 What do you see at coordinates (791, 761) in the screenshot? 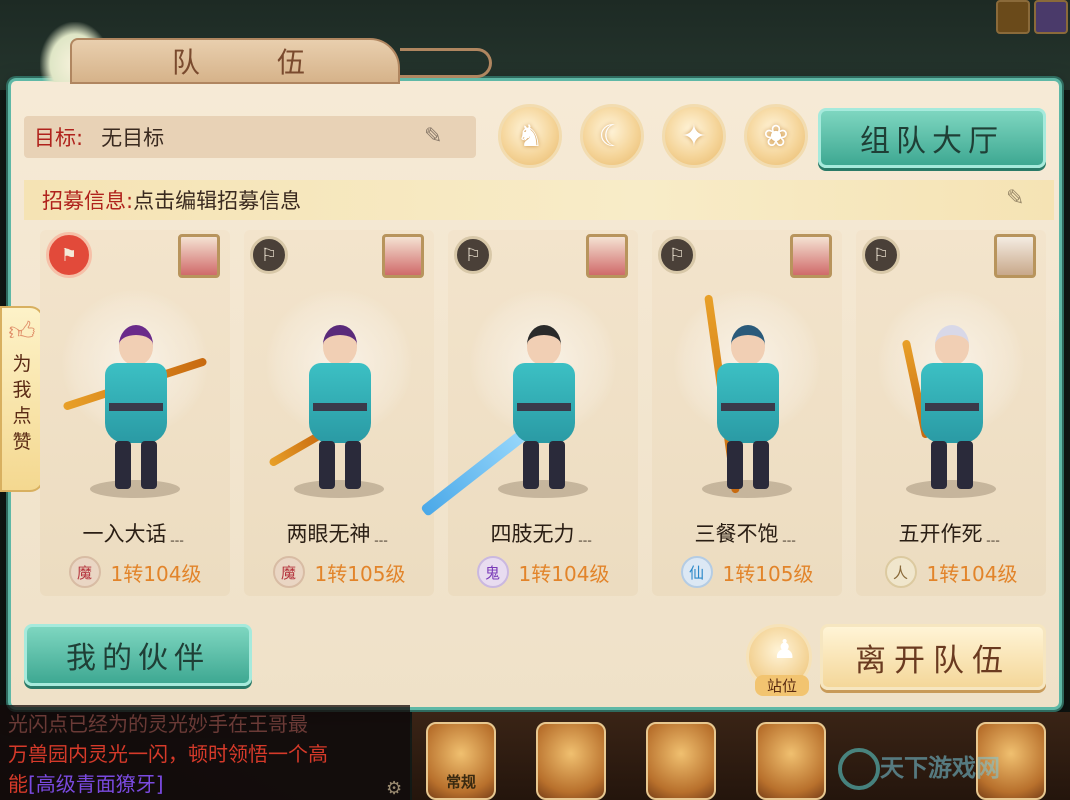
I see `dock-team-button` at bounding box center [791, 761].